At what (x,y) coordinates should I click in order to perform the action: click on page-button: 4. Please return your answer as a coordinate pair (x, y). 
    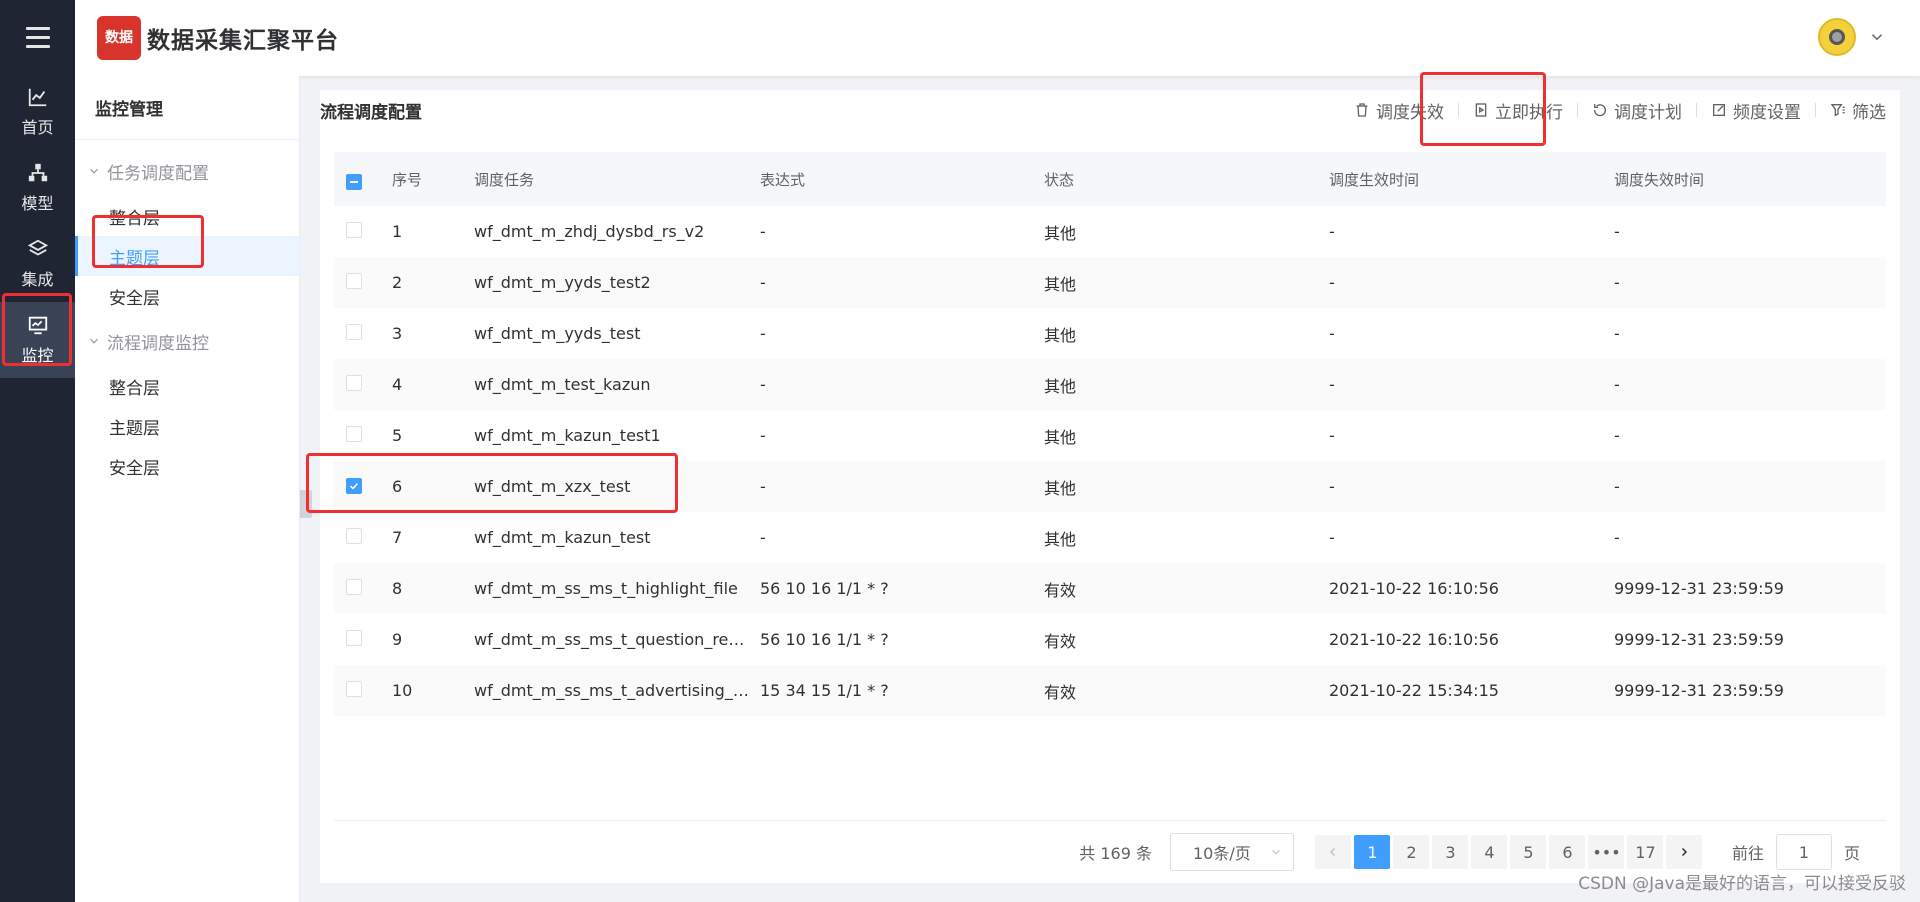
    Looking at the image, I should click on (1489, 852).